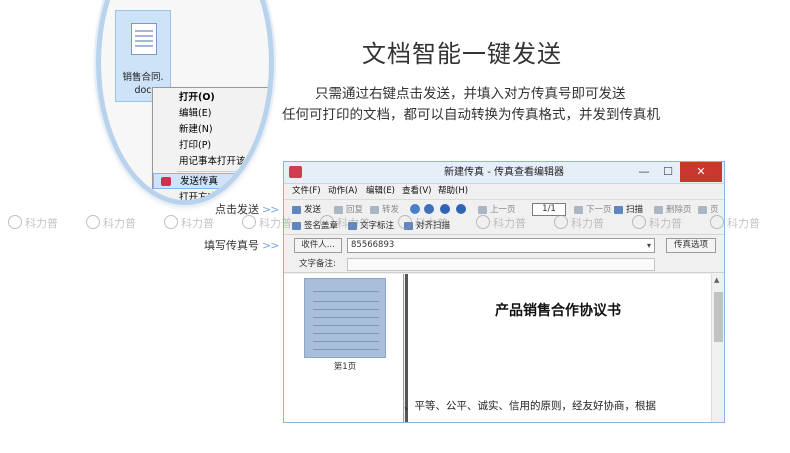 The image size is (790, 453). I want to click on scan-button: 扫描, so click(628, 210).